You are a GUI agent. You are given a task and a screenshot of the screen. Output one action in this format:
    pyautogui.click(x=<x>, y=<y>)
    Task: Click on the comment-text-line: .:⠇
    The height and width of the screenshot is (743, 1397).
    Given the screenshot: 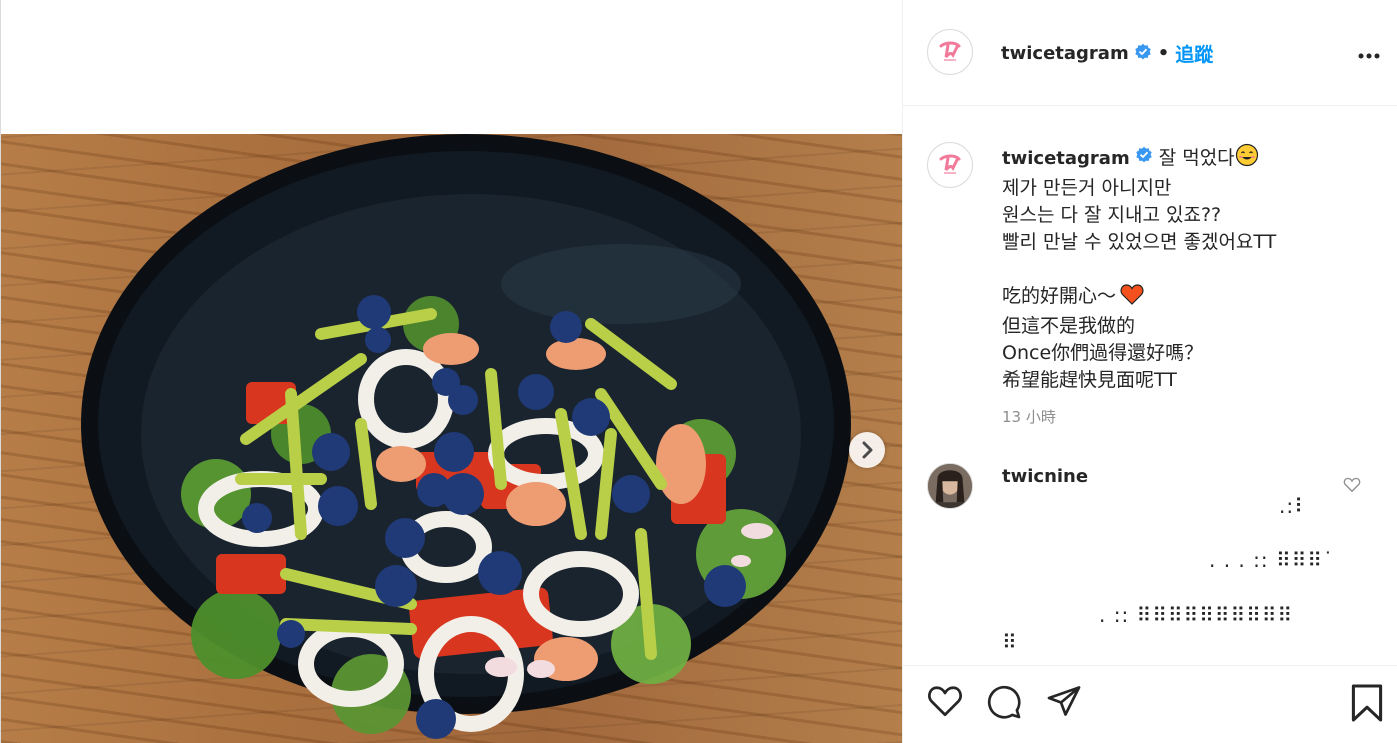 What is the action you would take?
    pyautogui.click(x=1294, y=506)
    